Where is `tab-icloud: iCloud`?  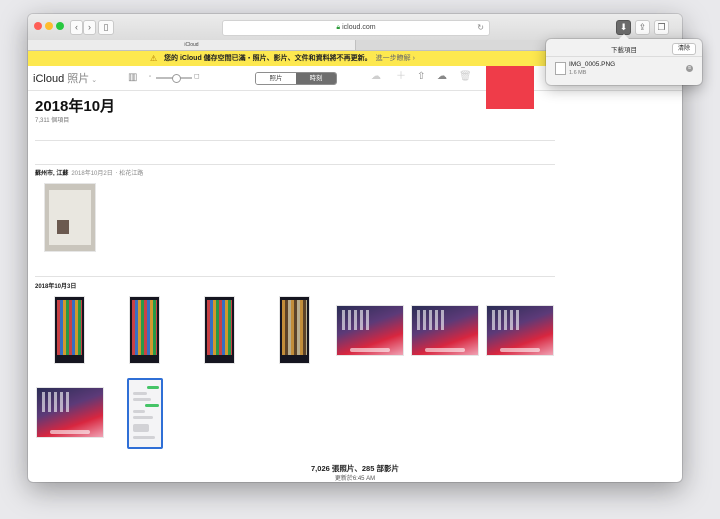 tab-icloud: iCloud is located at coordinates (191, 45).